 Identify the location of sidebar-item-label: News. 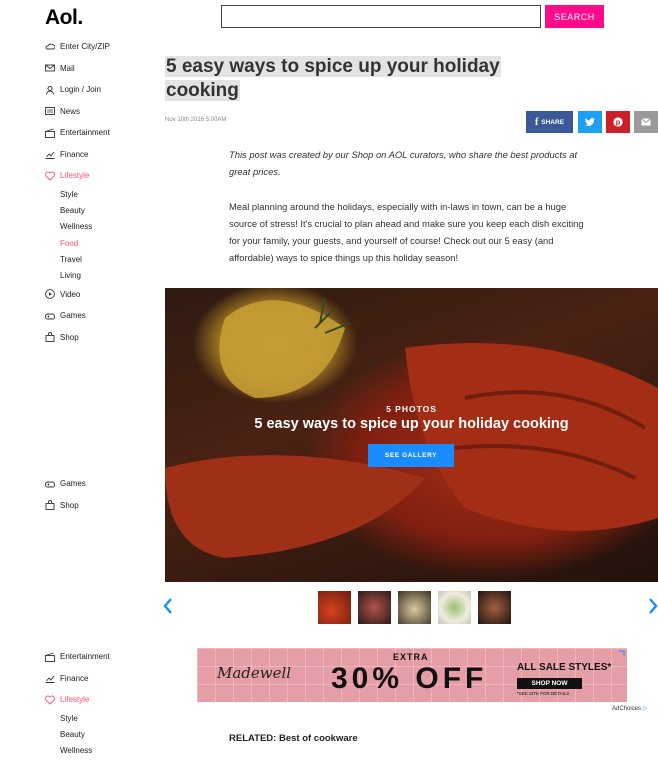
(70, 111).